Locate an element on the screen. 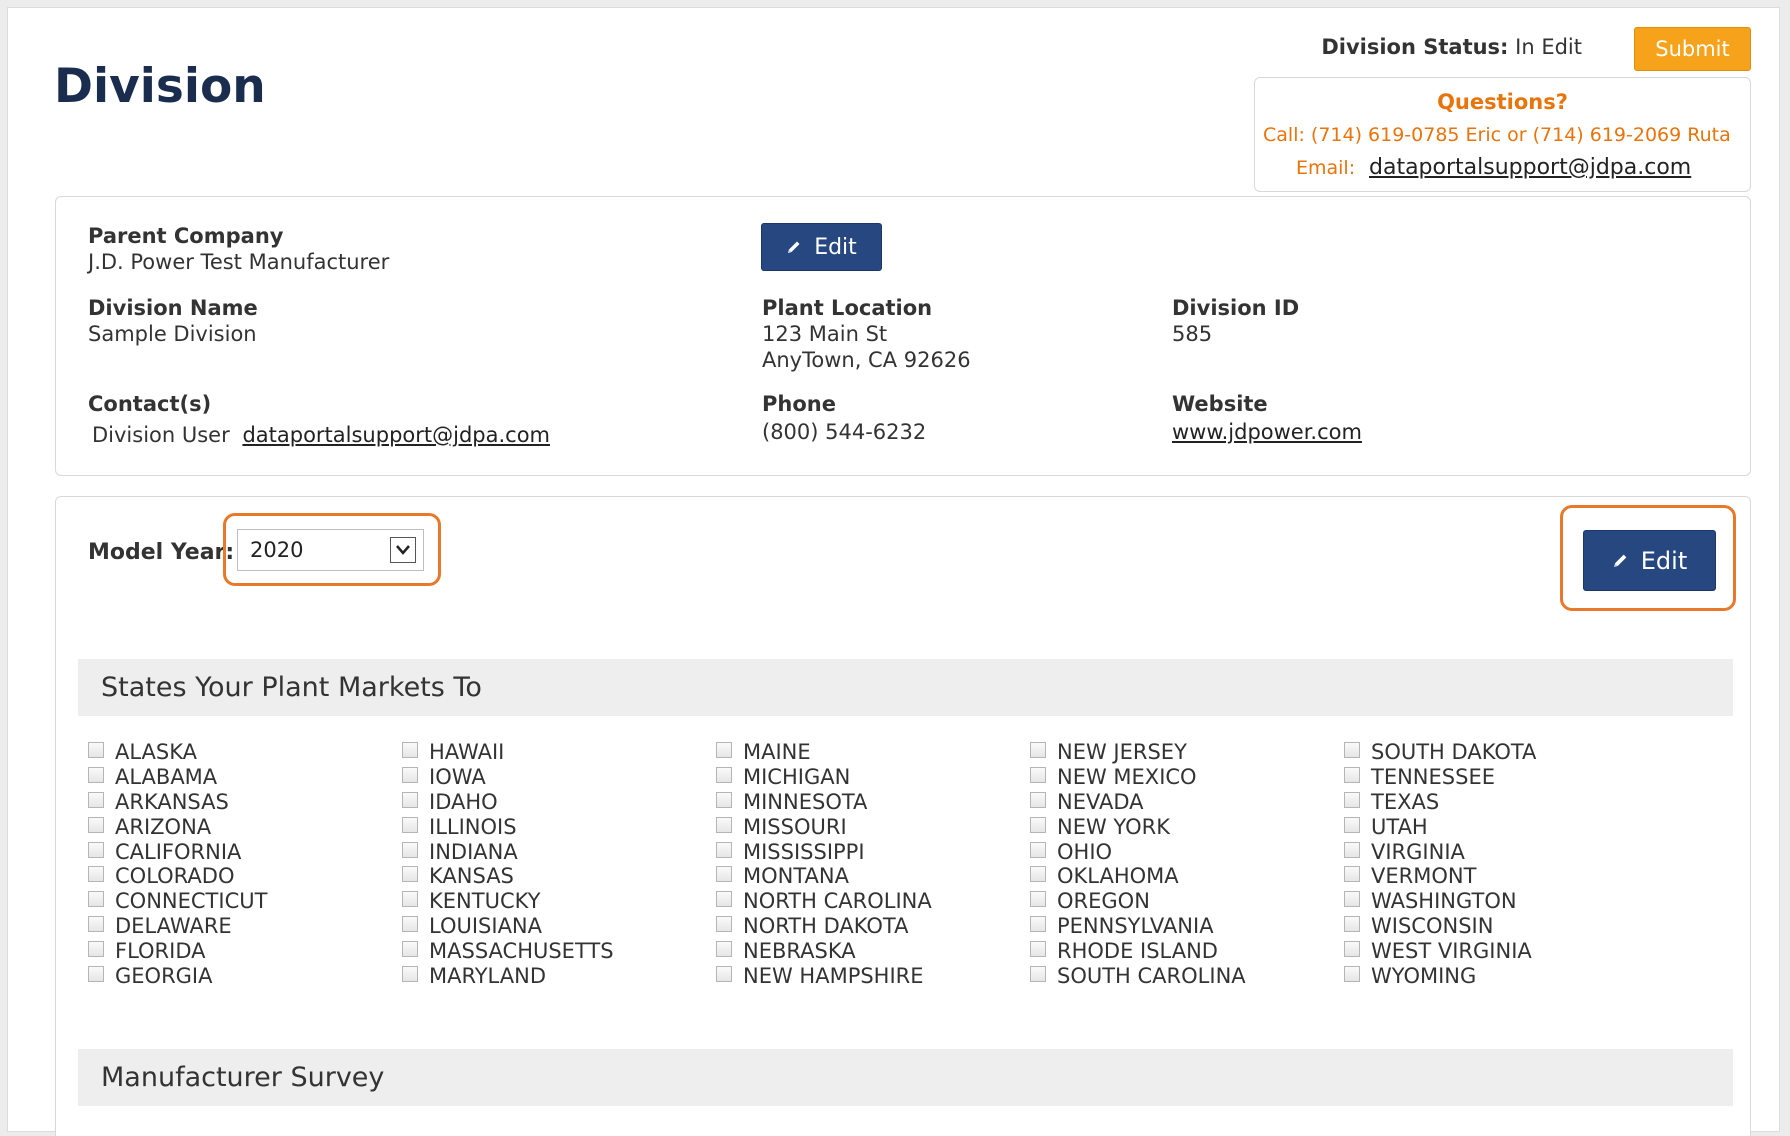 The height and width of the screenshot is (1136, 1790). state-checkbox-item: ARIZONA is located at coordinates (177, 826).